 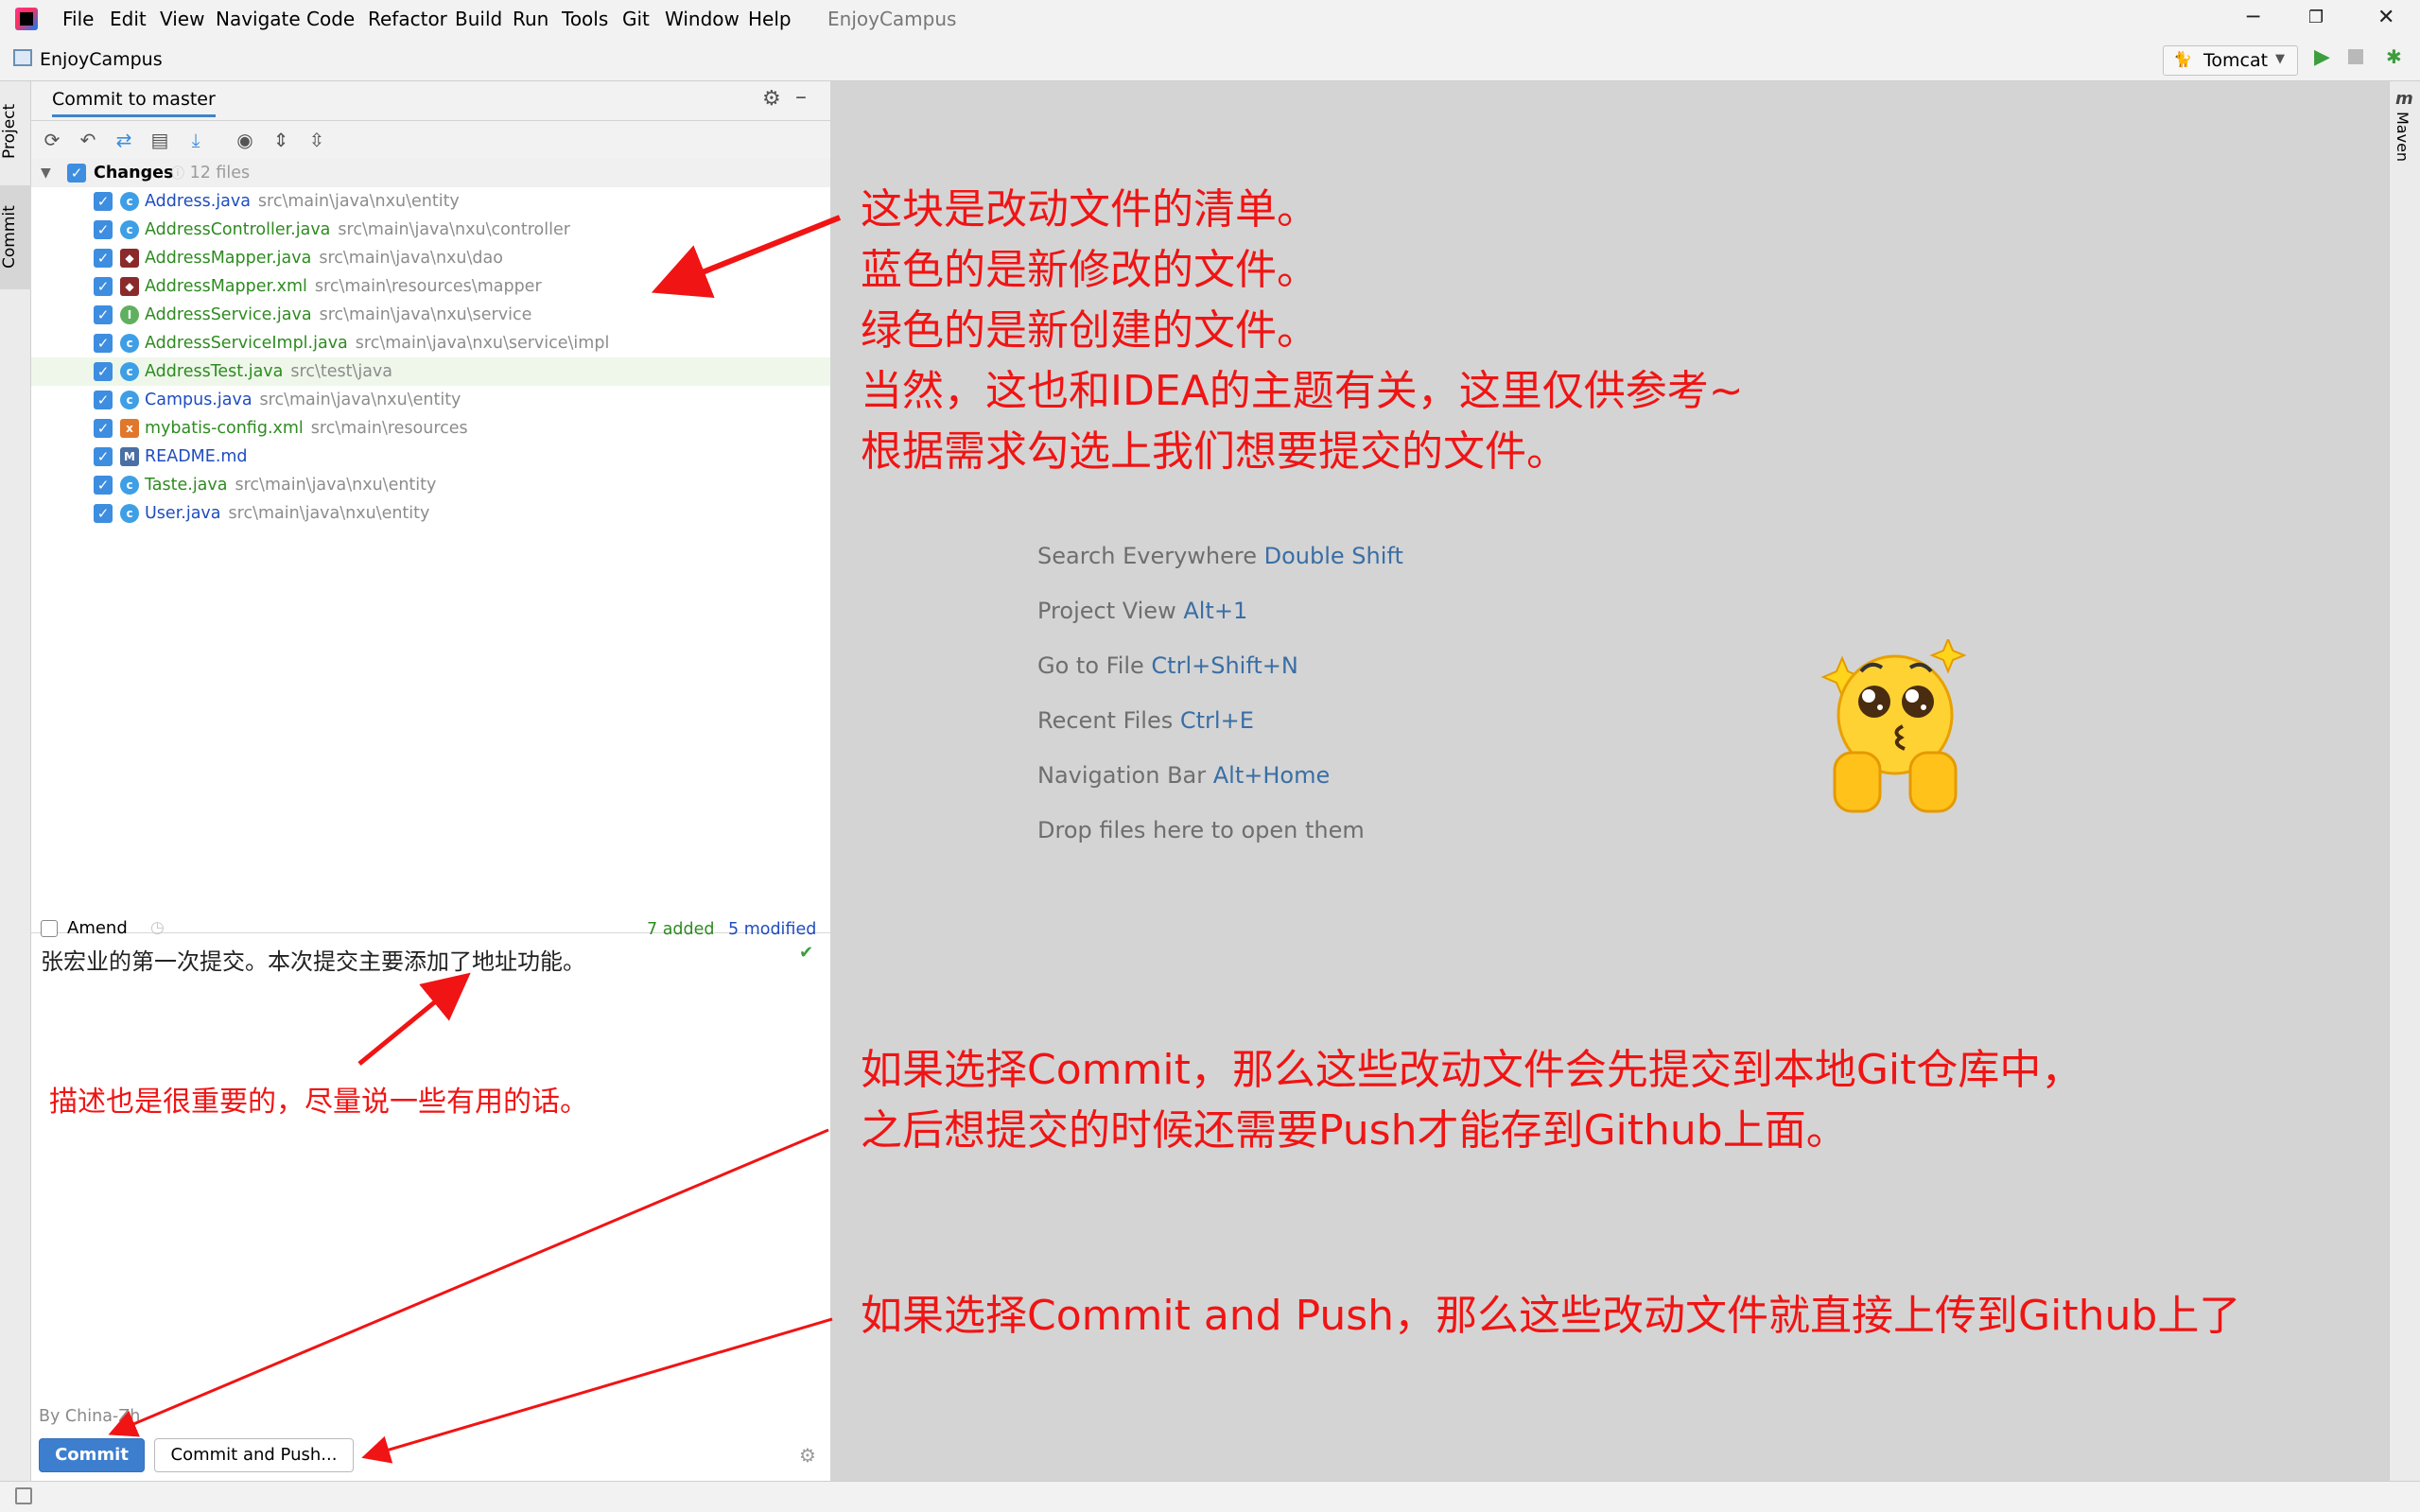 I want to click on arrow-to-commit, so click(x=469, y=1282).